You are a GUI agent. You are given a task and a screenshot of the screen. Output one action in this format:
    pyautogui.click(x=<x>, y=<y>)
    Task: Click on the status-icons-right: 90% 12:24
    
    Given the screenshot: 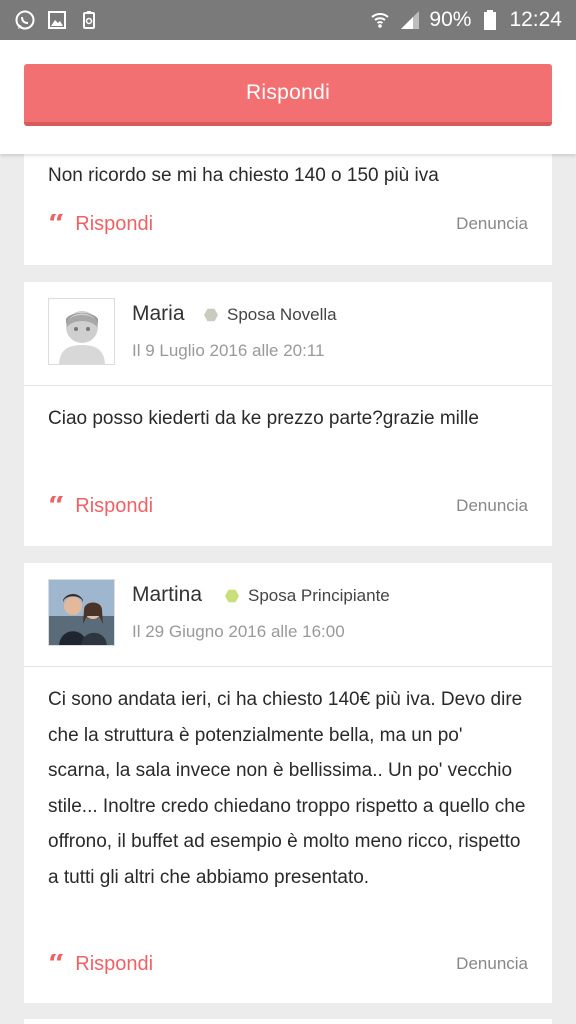 What is the action you would take?
    pyautogui.click(x=465, y=20)
    